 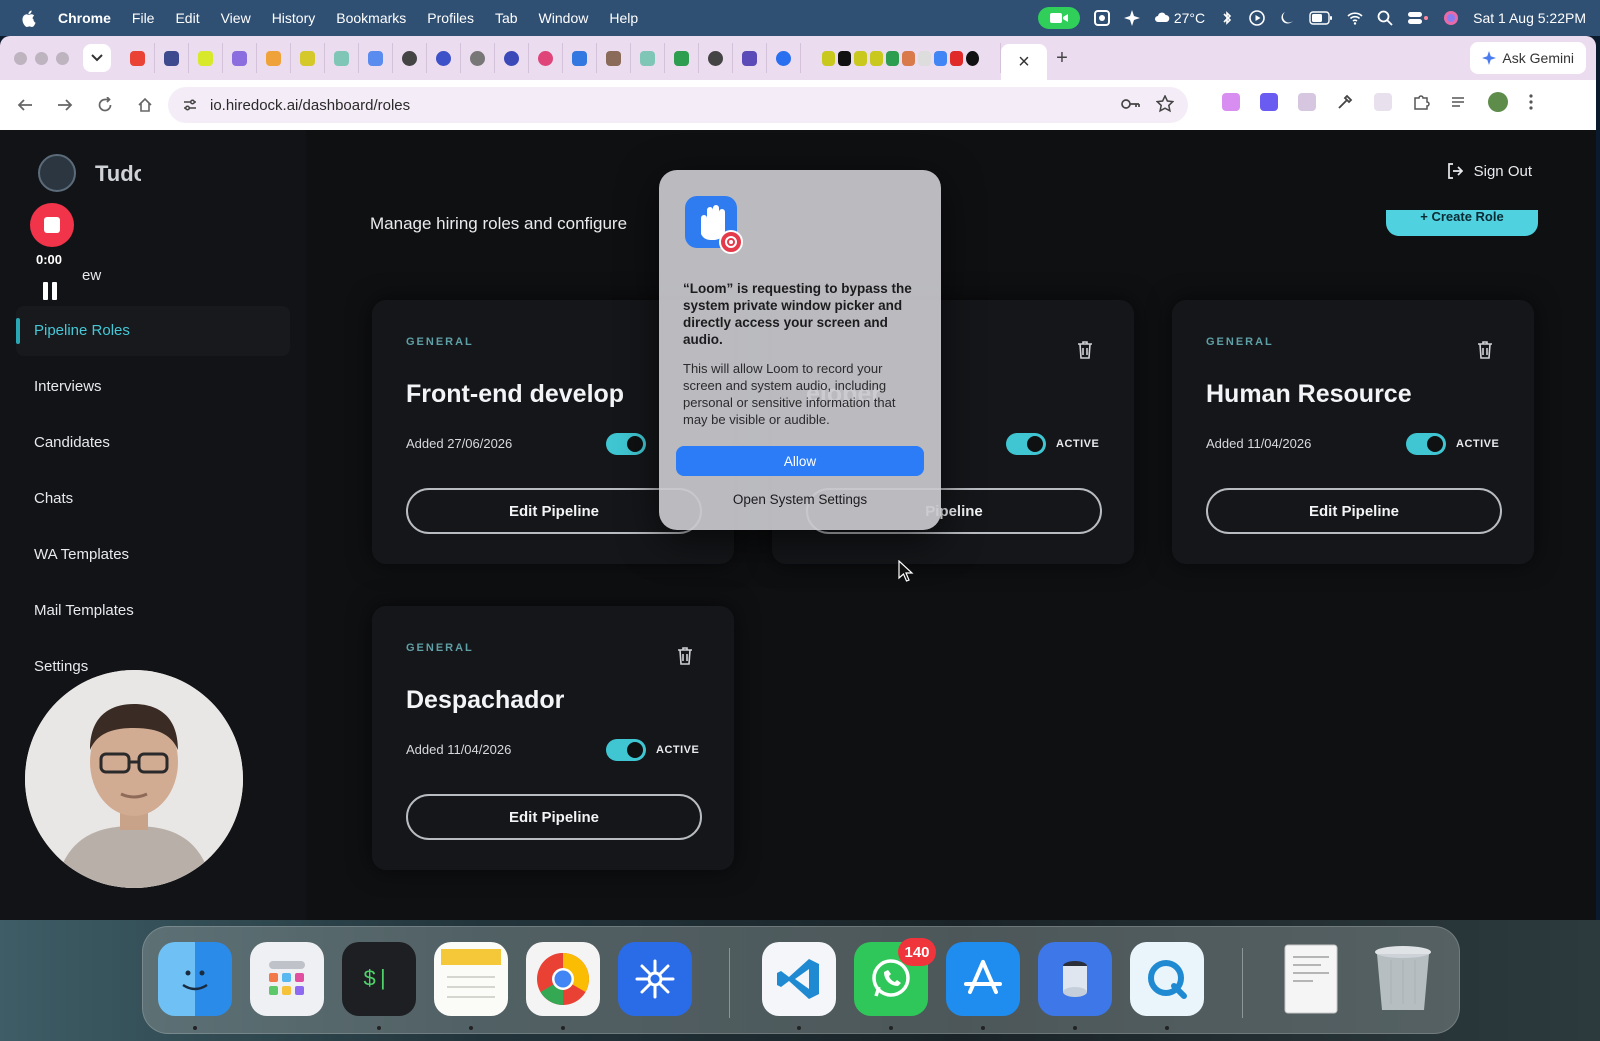 I want to click on tab-active-close: ×, so click(x=1024, y=62).